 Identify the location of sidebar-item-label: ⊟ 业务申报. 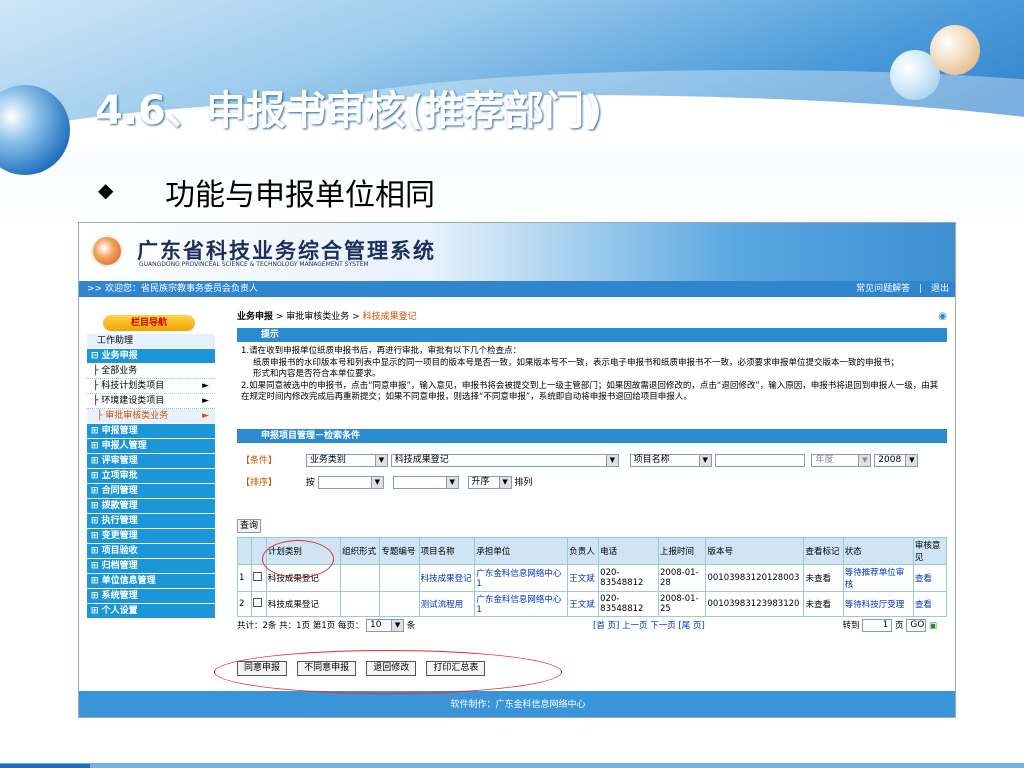
(114, 356).